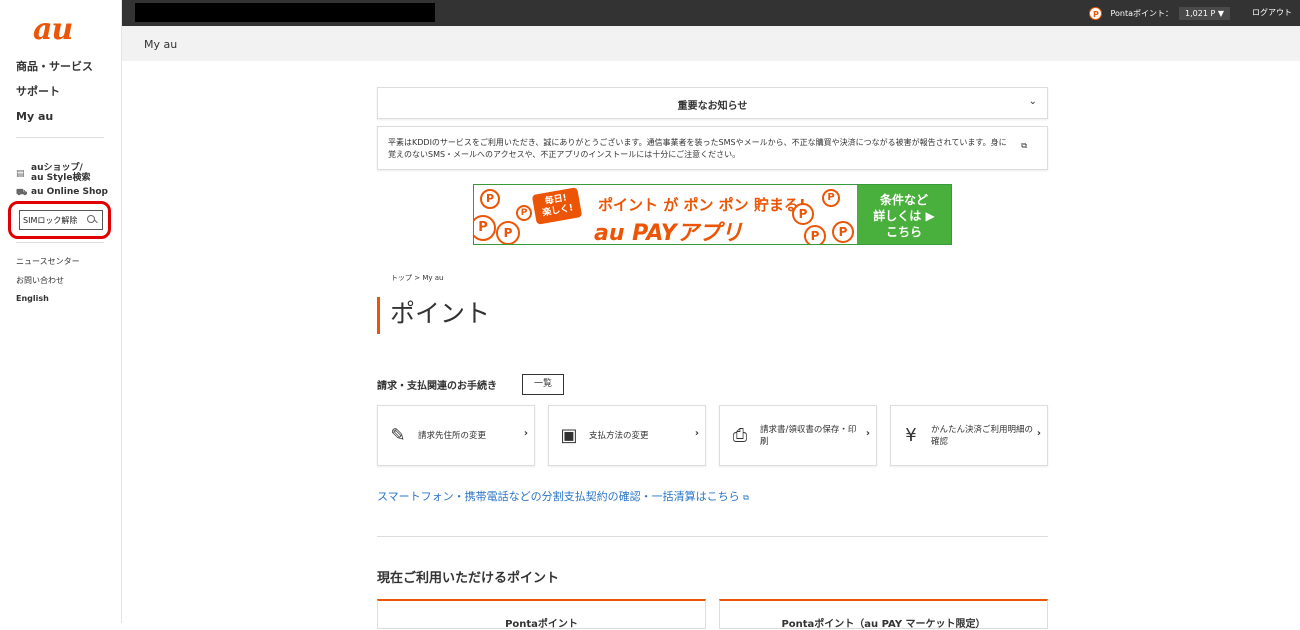 The width and height of the screenshot is (1300, 630). I want to click on search-highlight, so click(59, 220).